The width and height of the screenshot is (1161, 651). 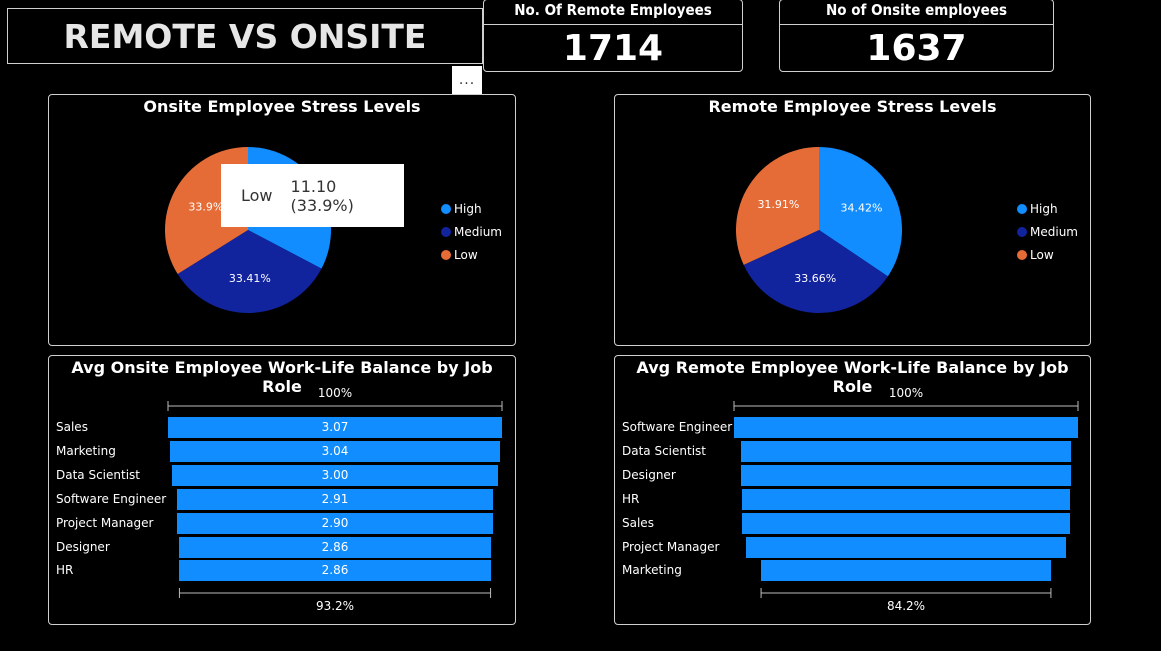 I want to click on kpi-card-onsite: No of Onsite employees 1637, so click(x=916, y=36).